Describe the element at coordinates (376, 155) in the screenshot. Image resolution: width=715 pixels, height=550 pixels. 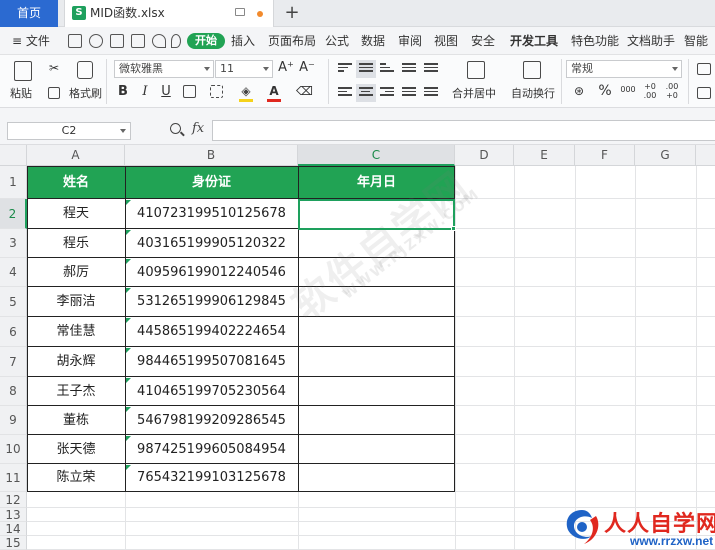
I see `column-header-c: C` at that location.